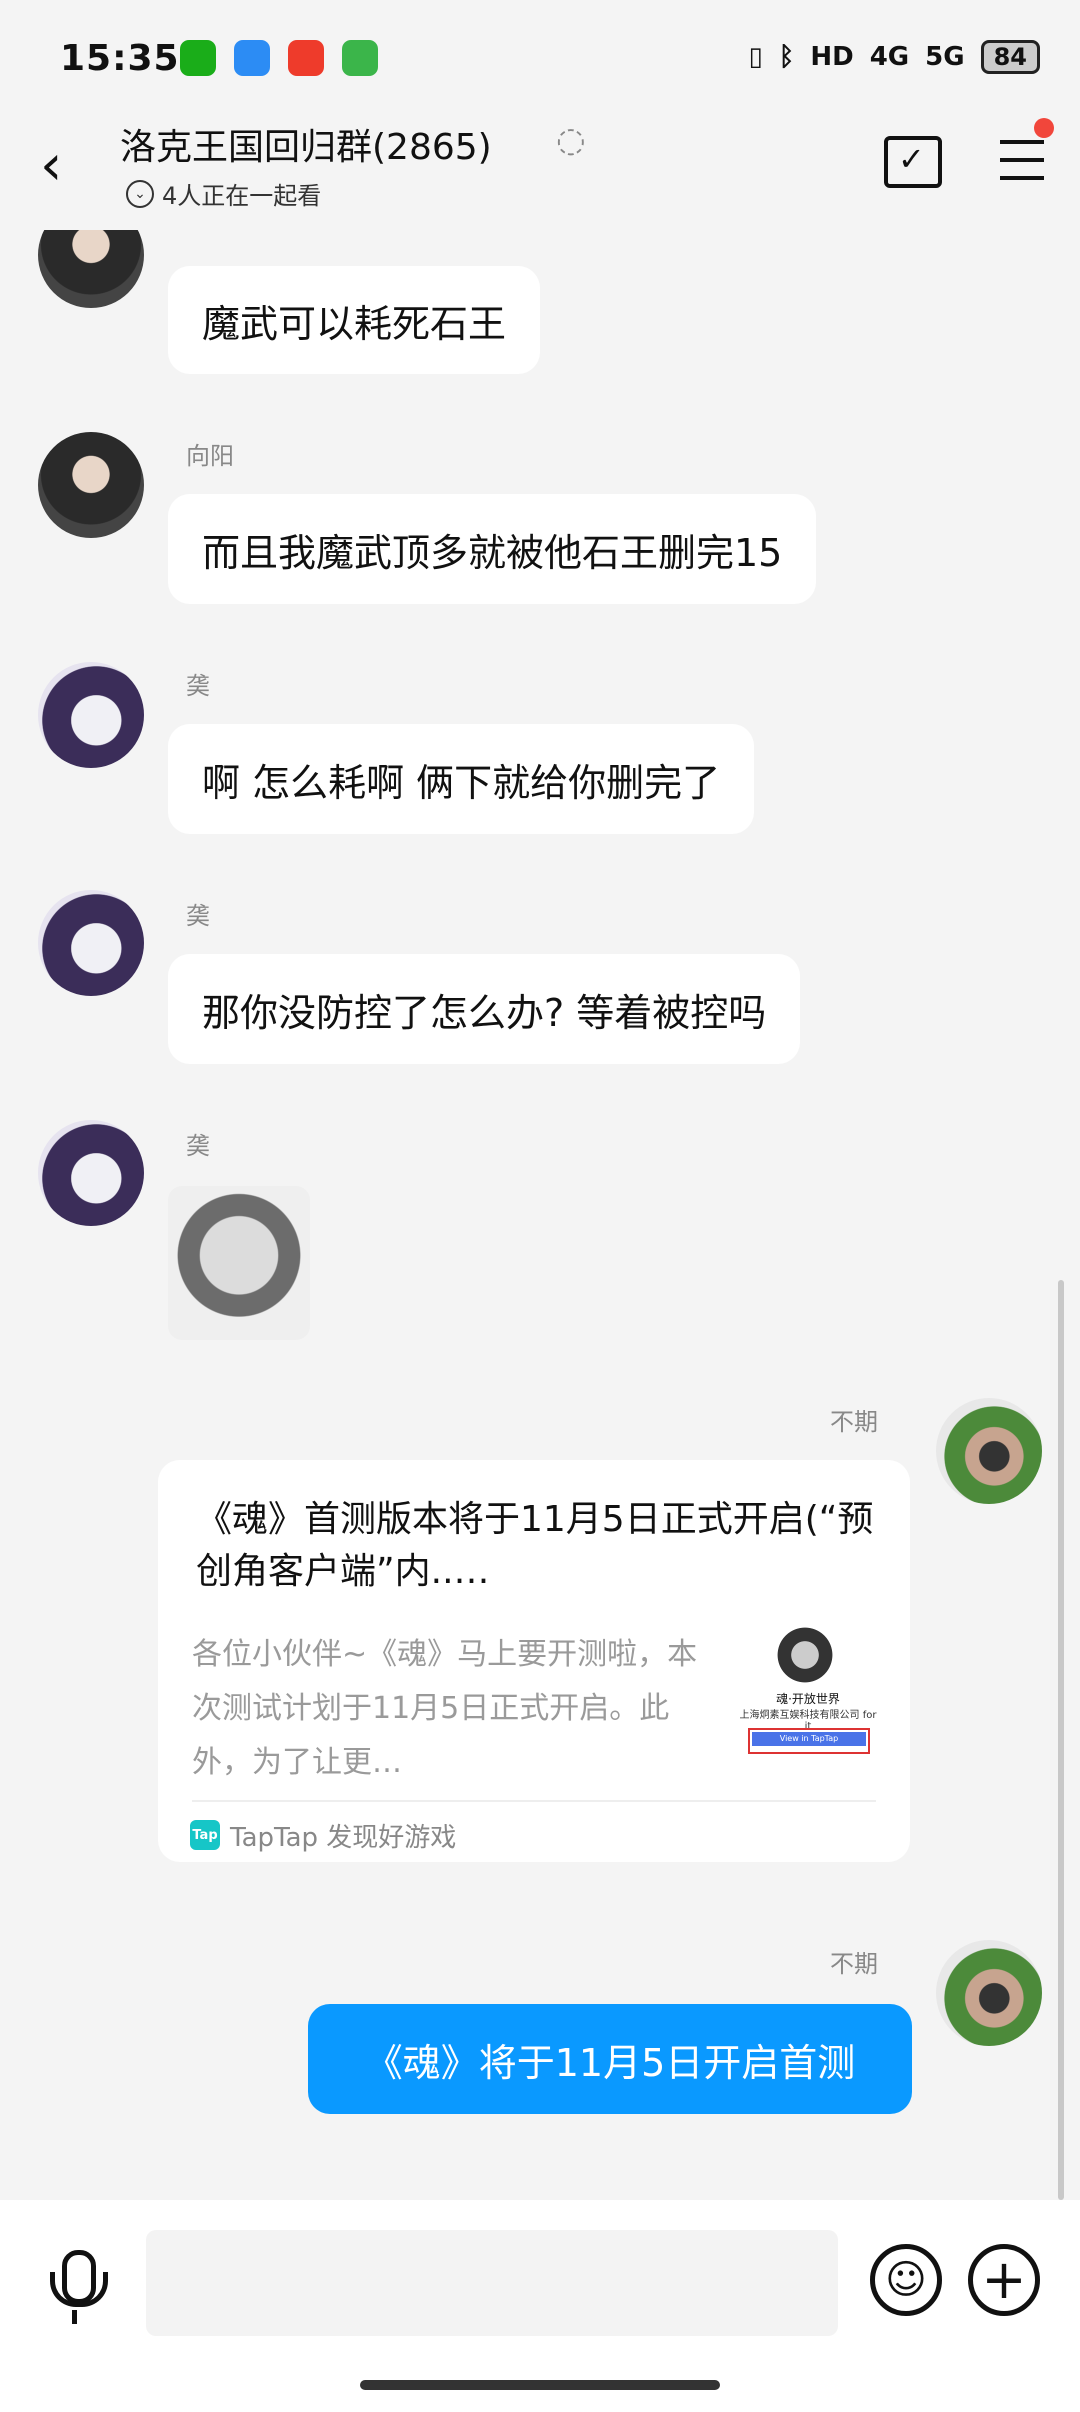 Image resolution: width=1080 pixels, height=2412 pixels. I want to click on menu-icon, so click(1022, 160).